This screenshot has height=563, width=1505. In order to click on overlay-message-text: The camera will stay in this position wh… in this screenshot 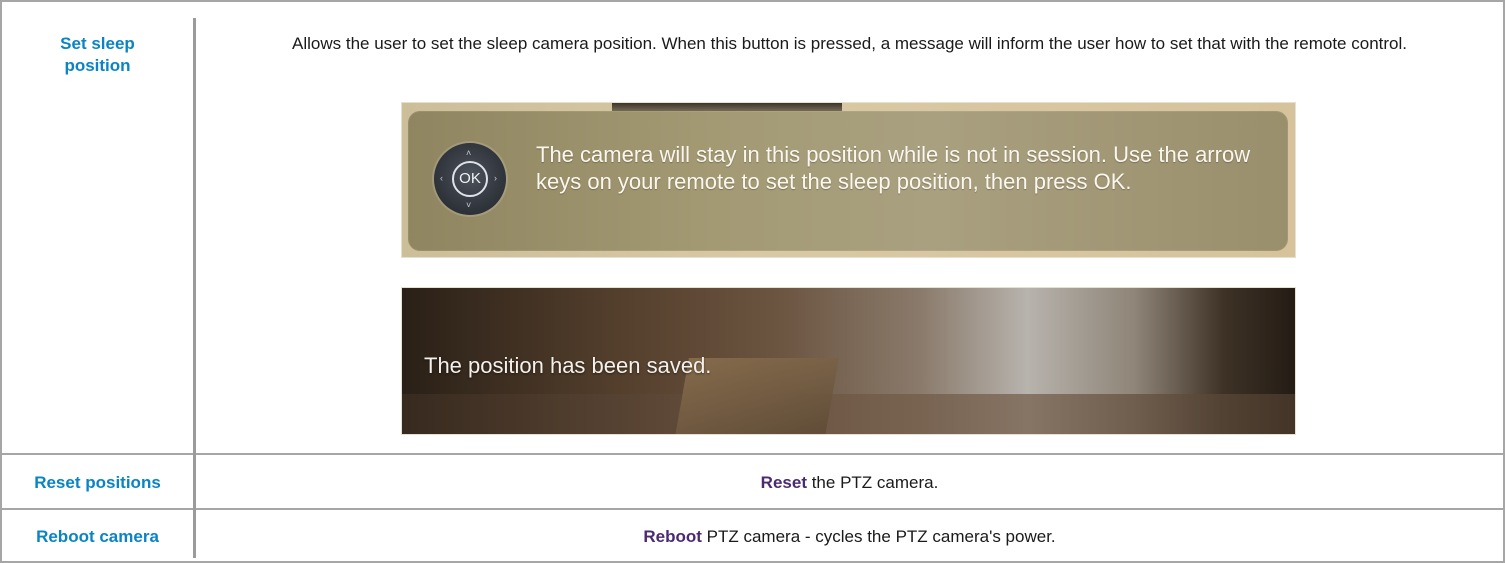, I will do `click(893, 168)`.